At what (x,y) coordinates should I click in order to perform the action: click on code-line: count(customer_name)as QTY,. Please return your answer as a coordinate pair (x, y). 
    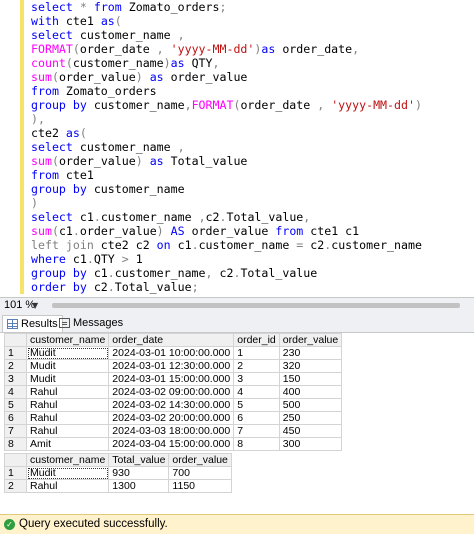
    Looking at the image, I should click on (226, 63).